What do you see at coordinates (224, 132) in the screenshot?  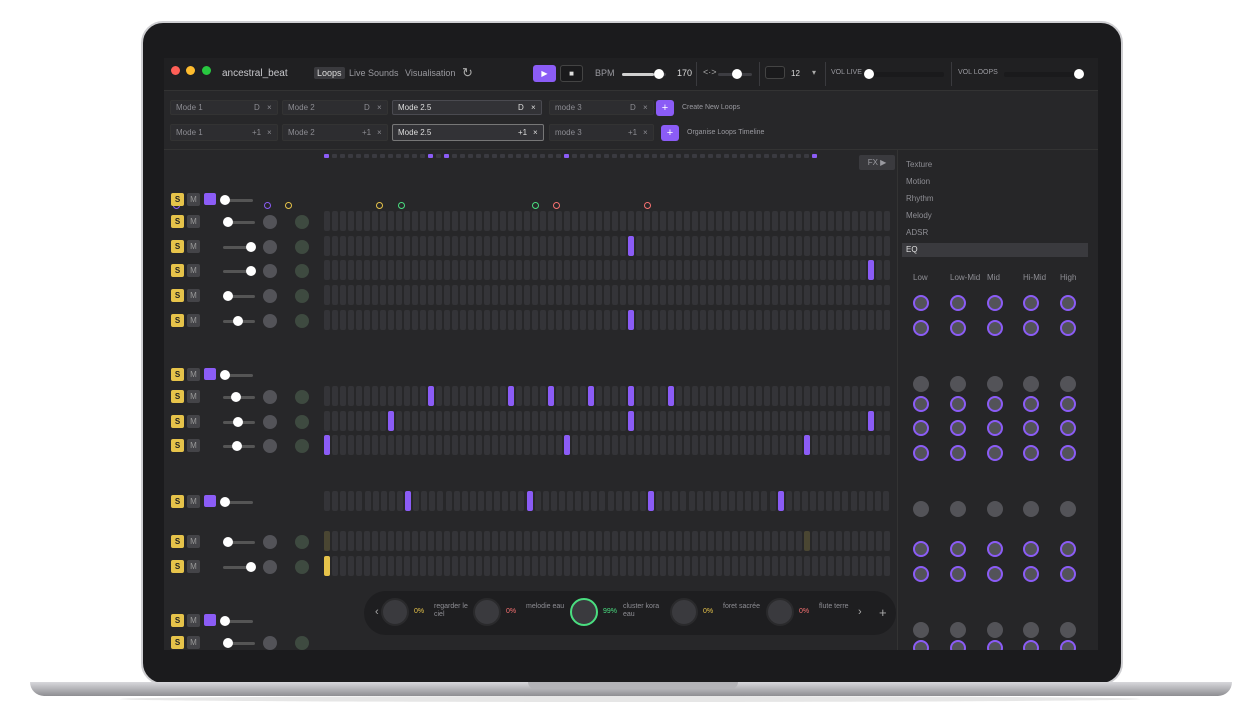 I see `timeline-mode-tab: Mode 1 +1 ×` at bounding box center [224, 132].